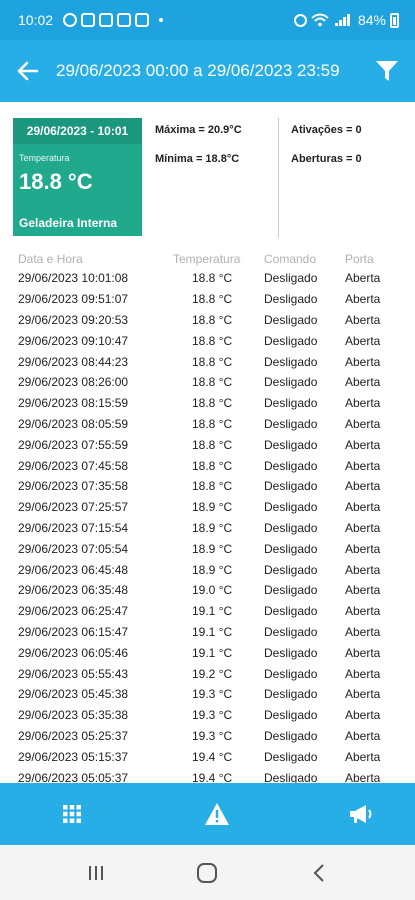 The height and width of the screenshot is (900, 415). What do you see at coordinates (73, 465) in the screenshot?
I see `row-datetime: 29/06/2023 07:45:58` at bounding box center [73, 465].